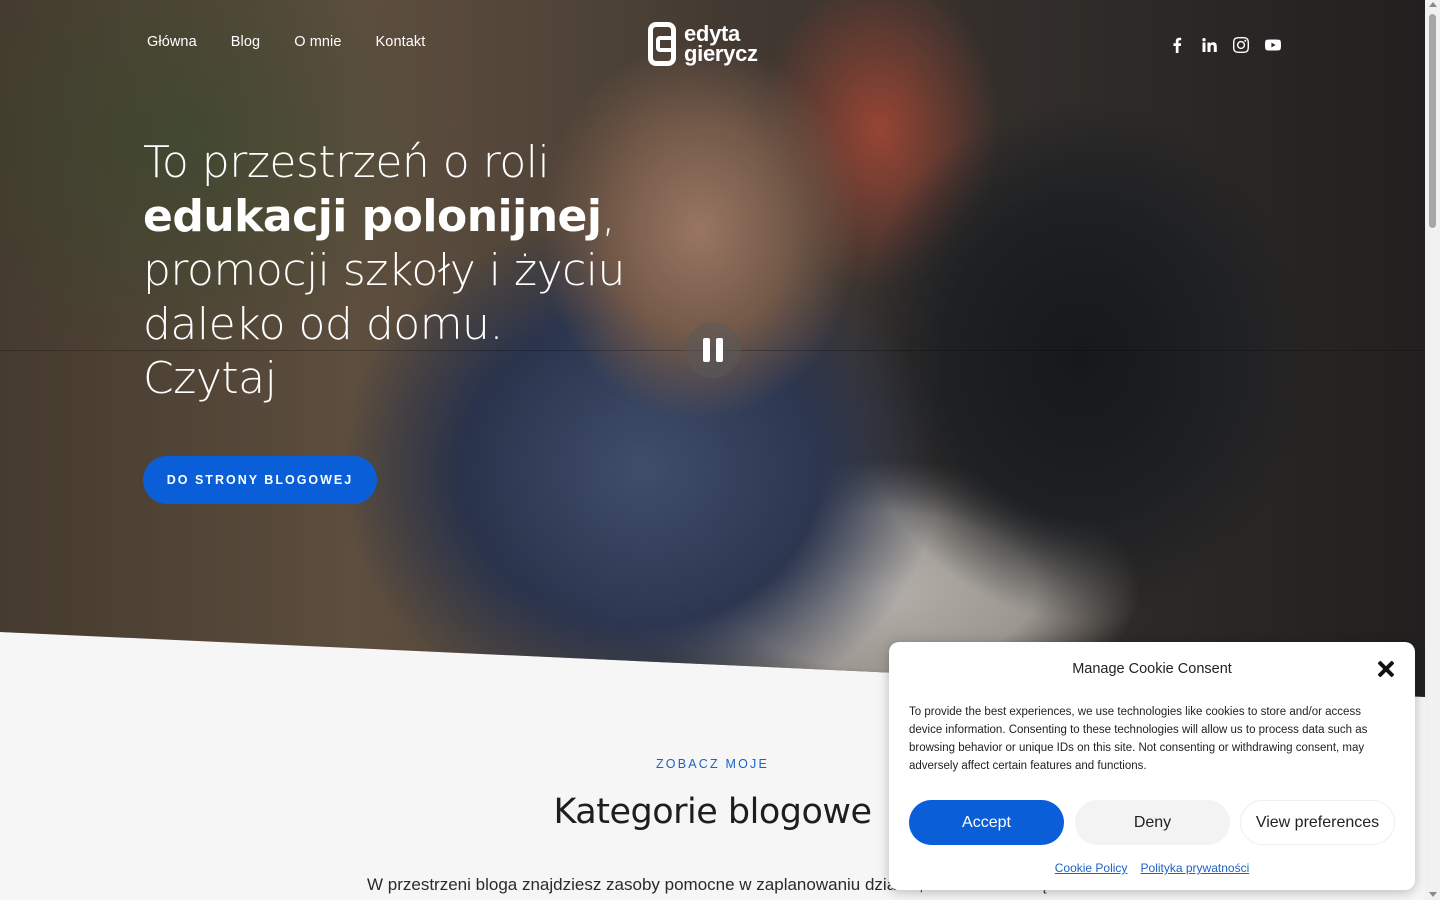  Describe the element at coordinates (260, 480) in the screenshot. I see `blog-page-button: DO STRONY BLOGOWEJ` at that location.